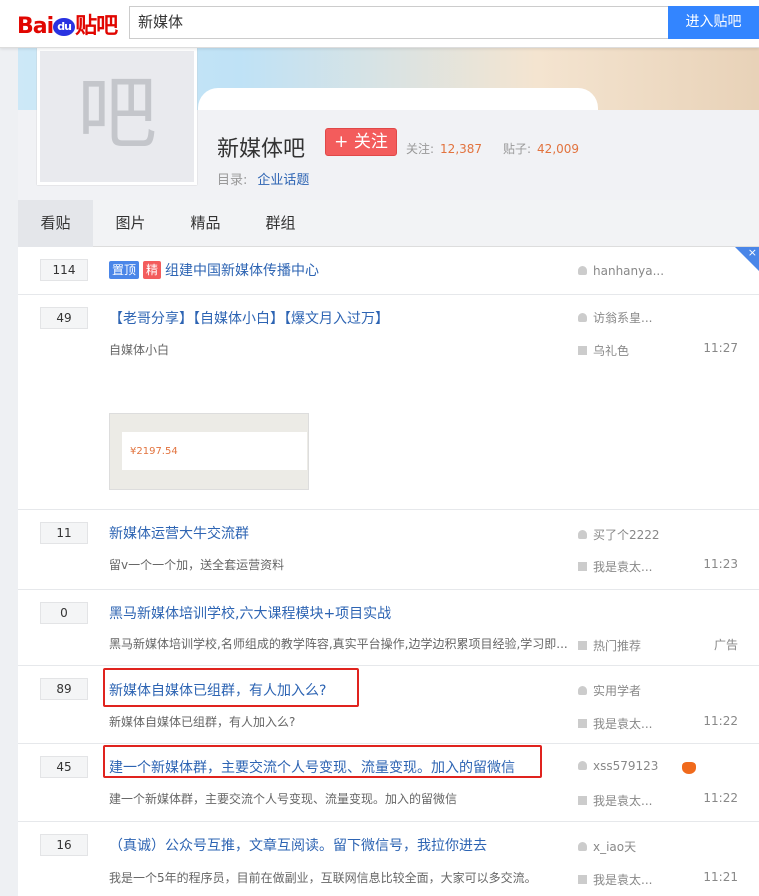 Image resolution: width=759 pixels, height=896 pixels. I want to click on thread-author: 实用学者, so click(609, 690).